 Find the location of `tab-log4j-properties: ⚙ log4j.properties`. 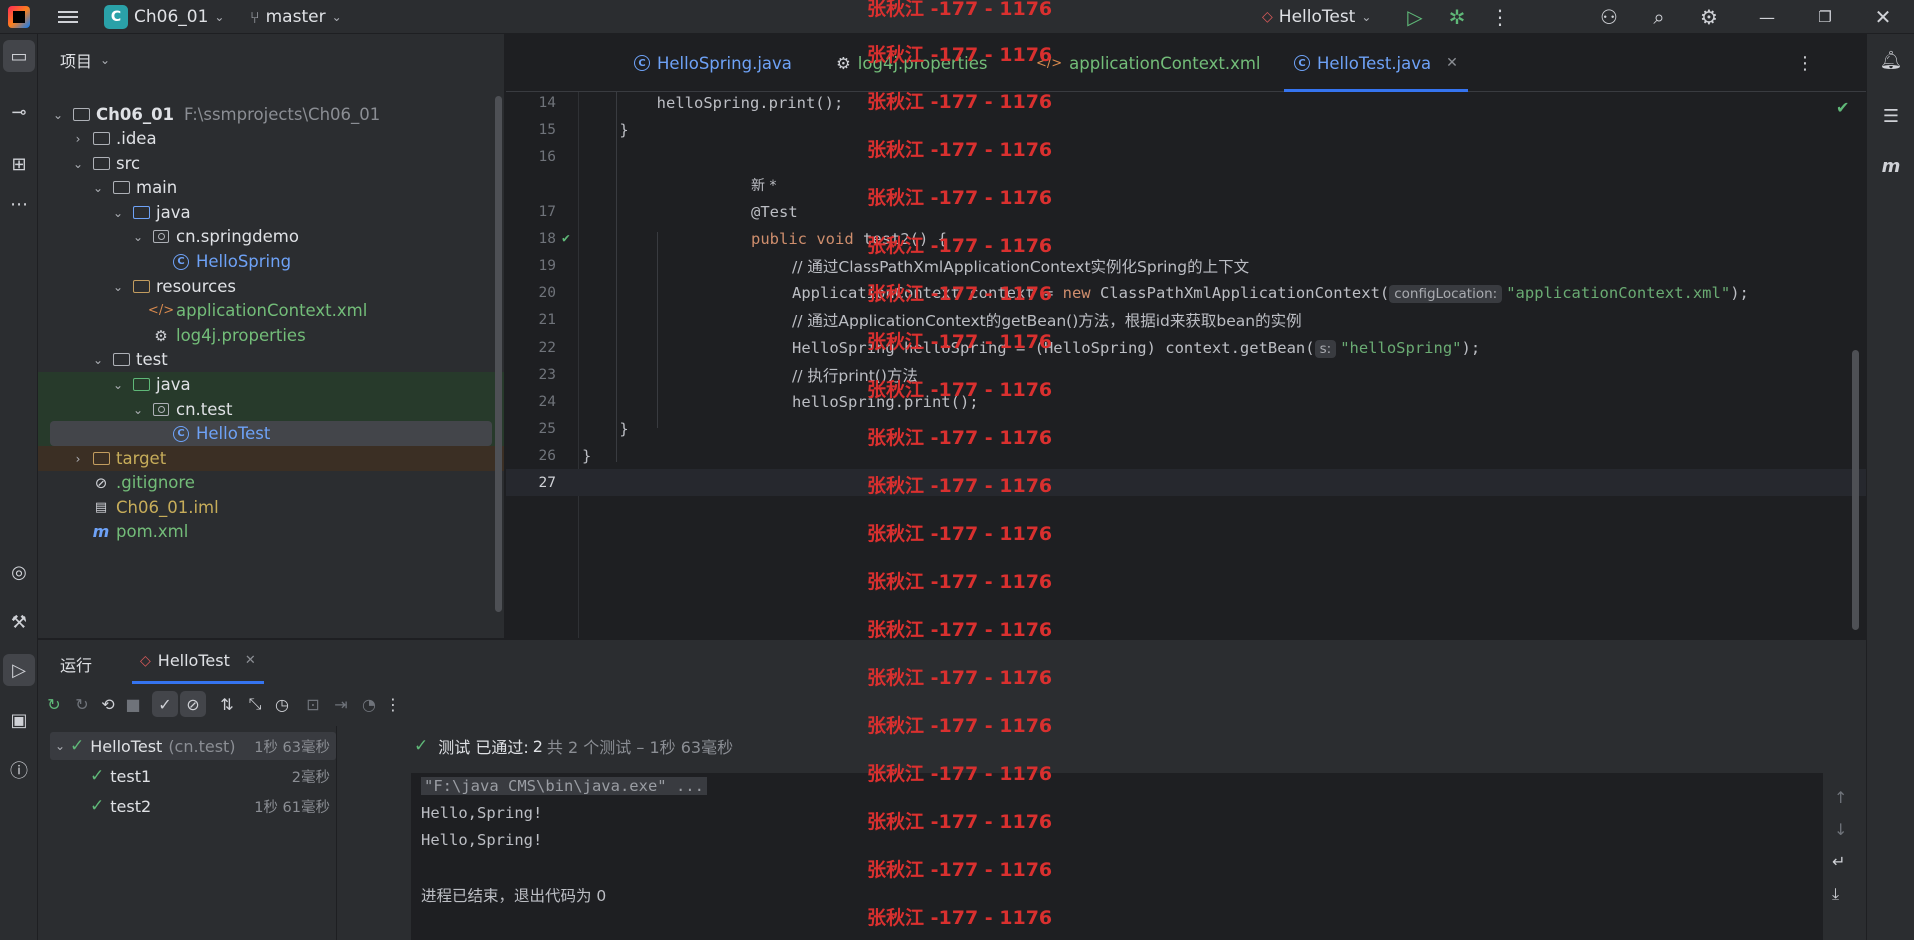

tab-log4j-properties: ⚙ log4j.properties is located at coordinates (911, 63).